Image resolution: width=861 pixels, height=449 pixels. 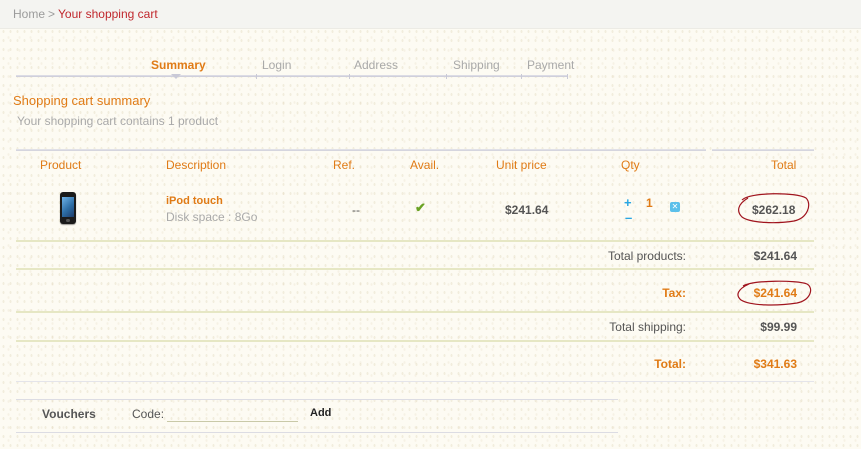 I want to click on grand-total-label: Total:, so click(x=670, y=364).